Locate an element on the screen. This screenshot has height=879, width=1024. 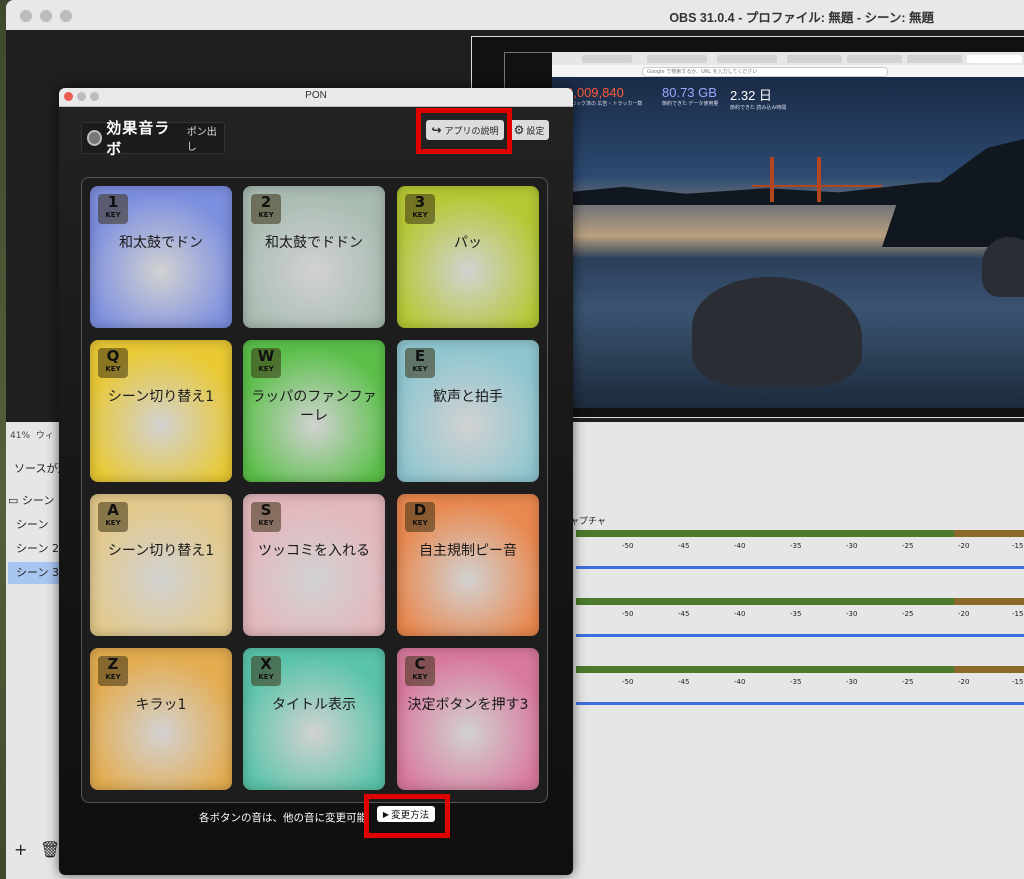
sound-pad-c: C KEY 決定ボタンを押す3 is located at coordinates (468, 719).